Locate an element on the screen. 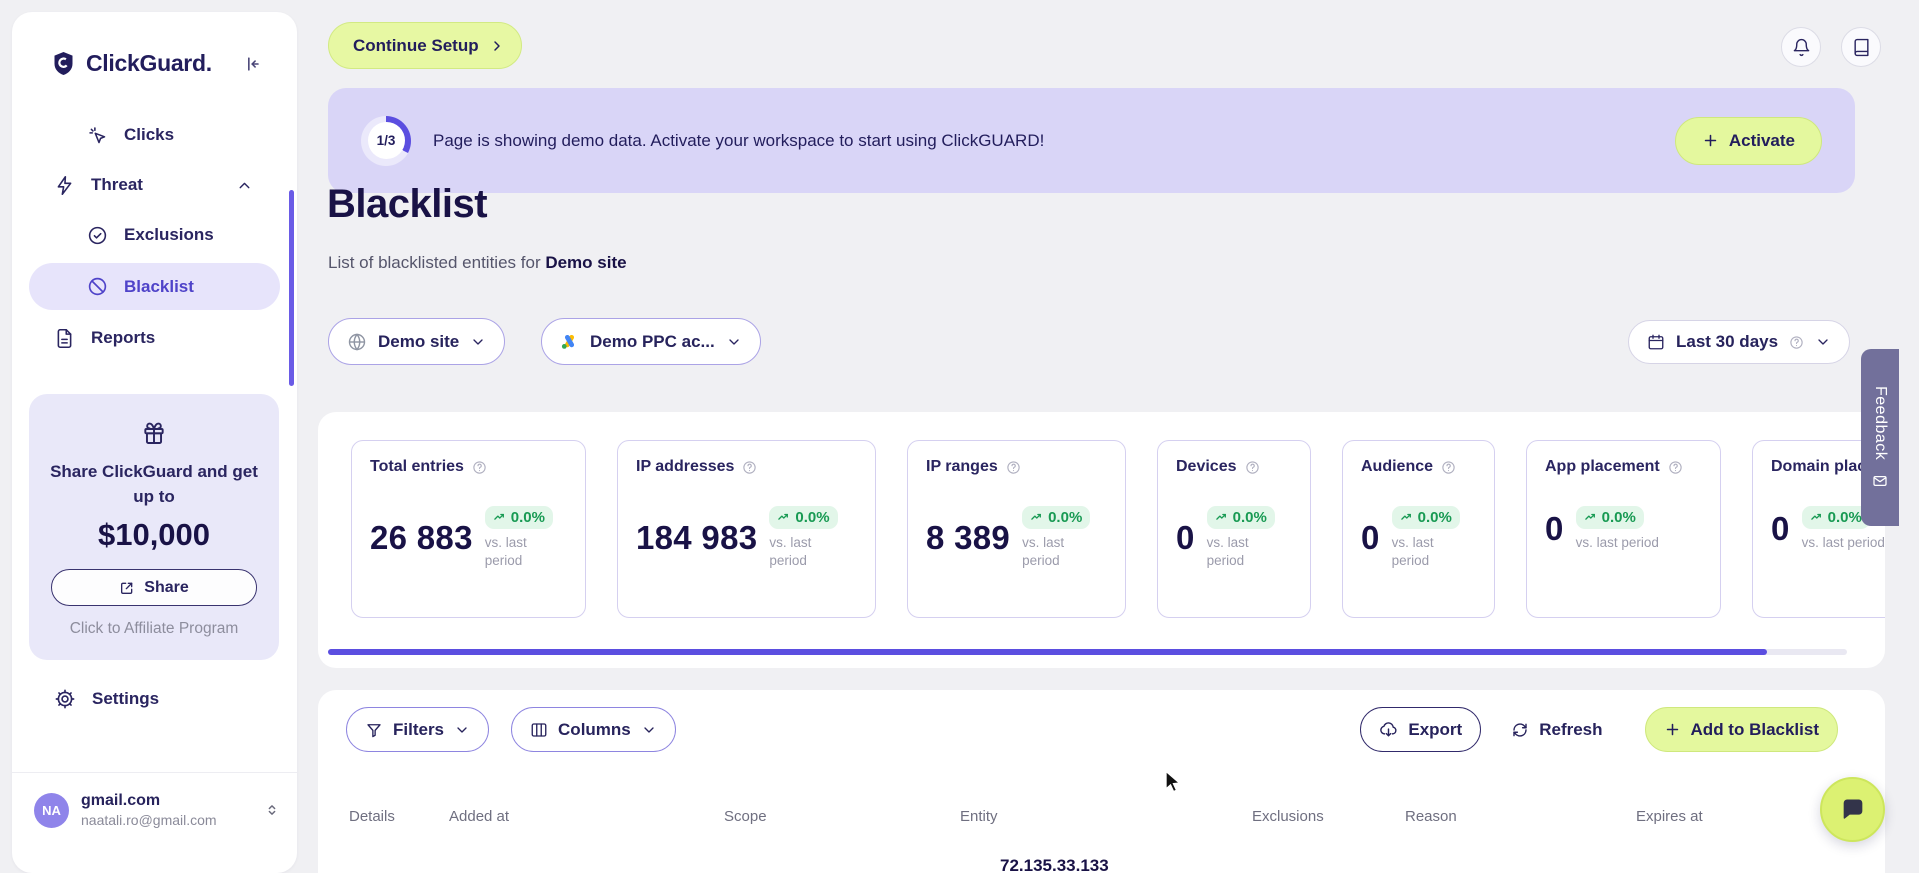  column-header-added-at: Added at is located at coordinates (479, 816).